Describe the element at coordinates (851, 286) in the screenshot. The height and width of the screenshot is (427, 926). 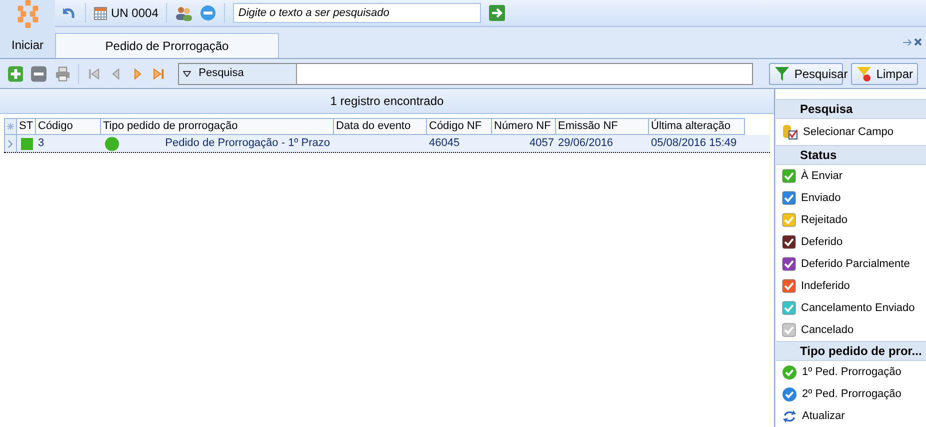
I see `panel-item: Indeferido` at that location.